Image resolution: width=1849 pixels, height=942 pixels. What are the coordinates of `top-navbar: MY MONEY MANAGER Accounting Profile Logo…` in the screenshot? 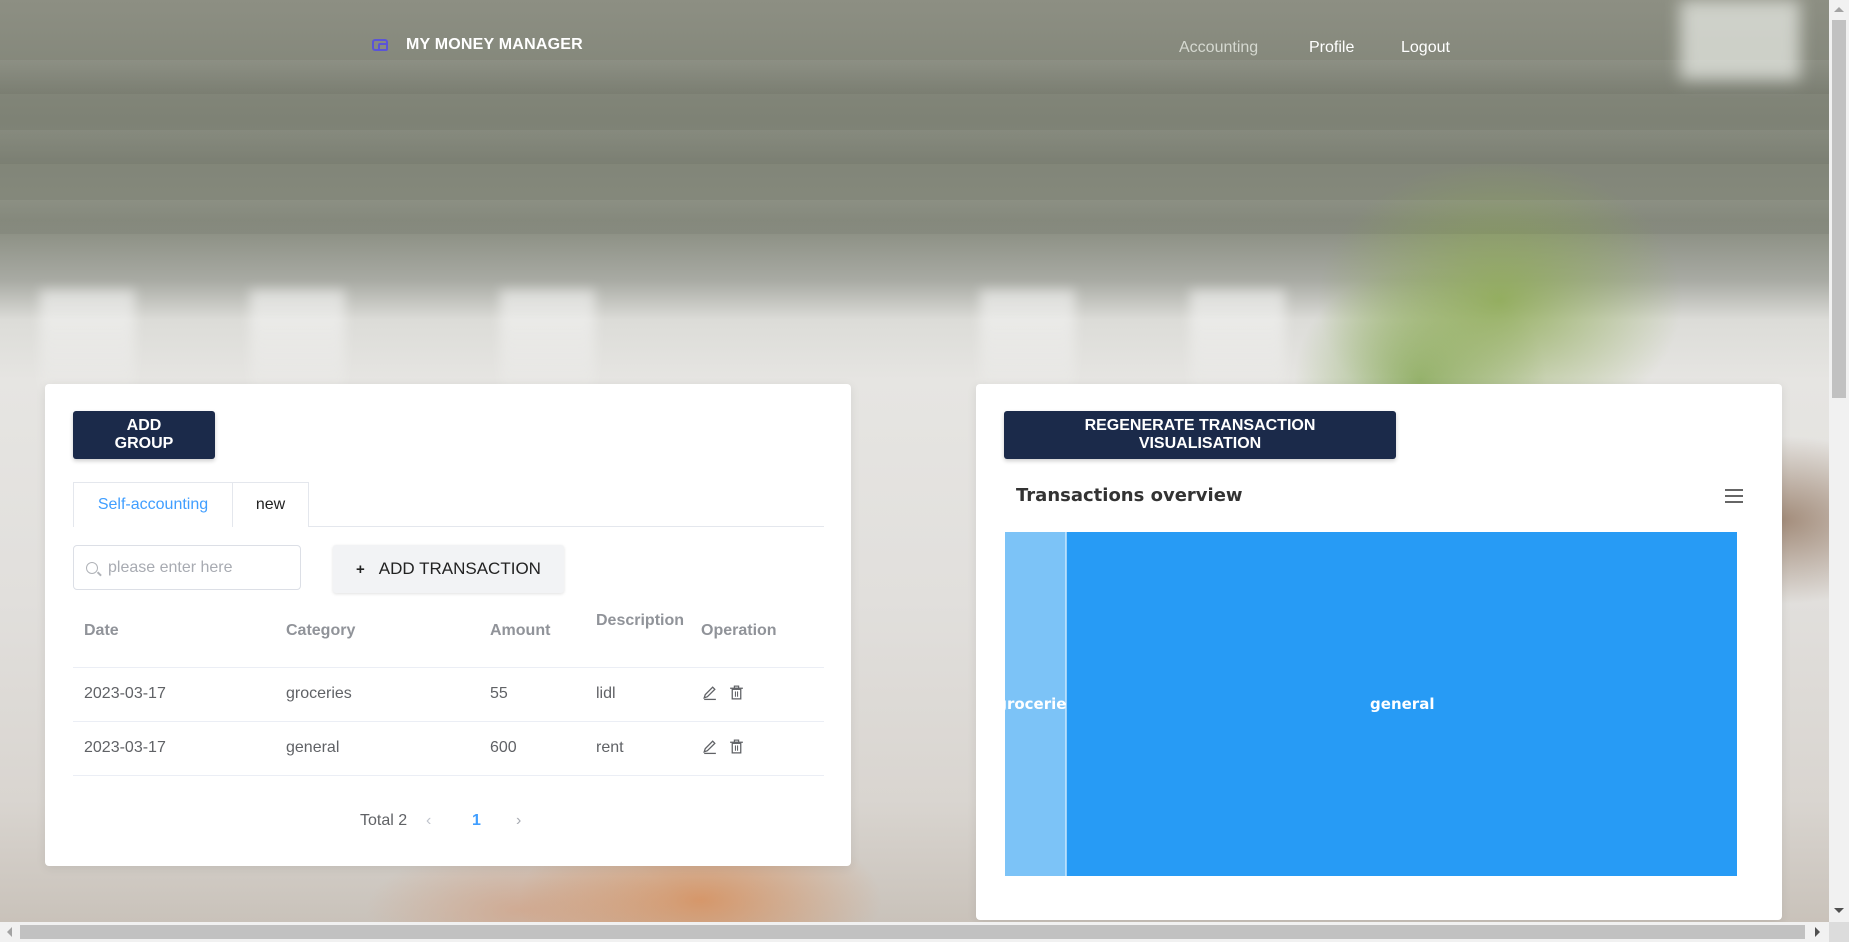 It's located at (914, 48).